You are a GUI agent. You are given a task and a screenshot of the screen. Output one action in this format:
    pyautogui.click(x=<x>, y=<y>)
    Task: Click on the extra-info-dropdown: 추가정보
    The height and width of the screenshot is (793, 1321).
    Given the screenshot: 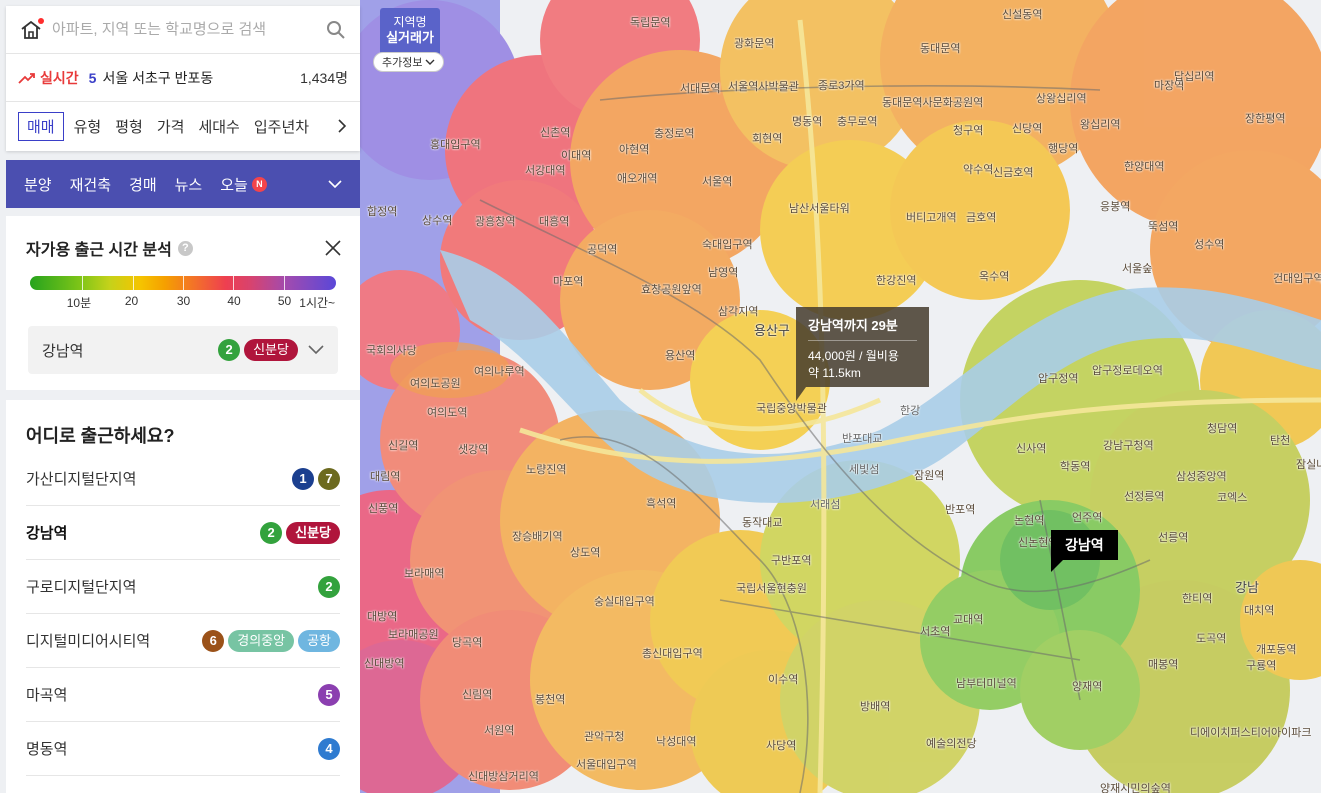 What is the action you would take?
    pyautogui.click(x=409, y=62)
    